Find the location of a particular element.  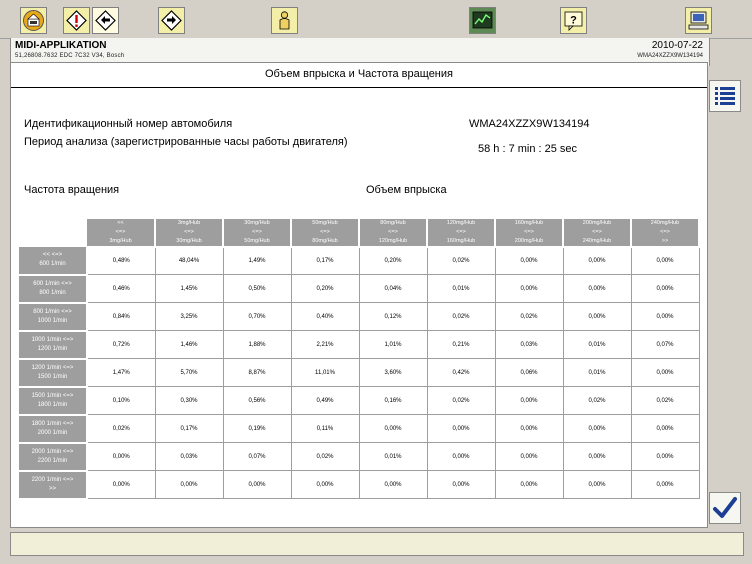

table-cell: 1,01% is located at coordinates (393, 344).